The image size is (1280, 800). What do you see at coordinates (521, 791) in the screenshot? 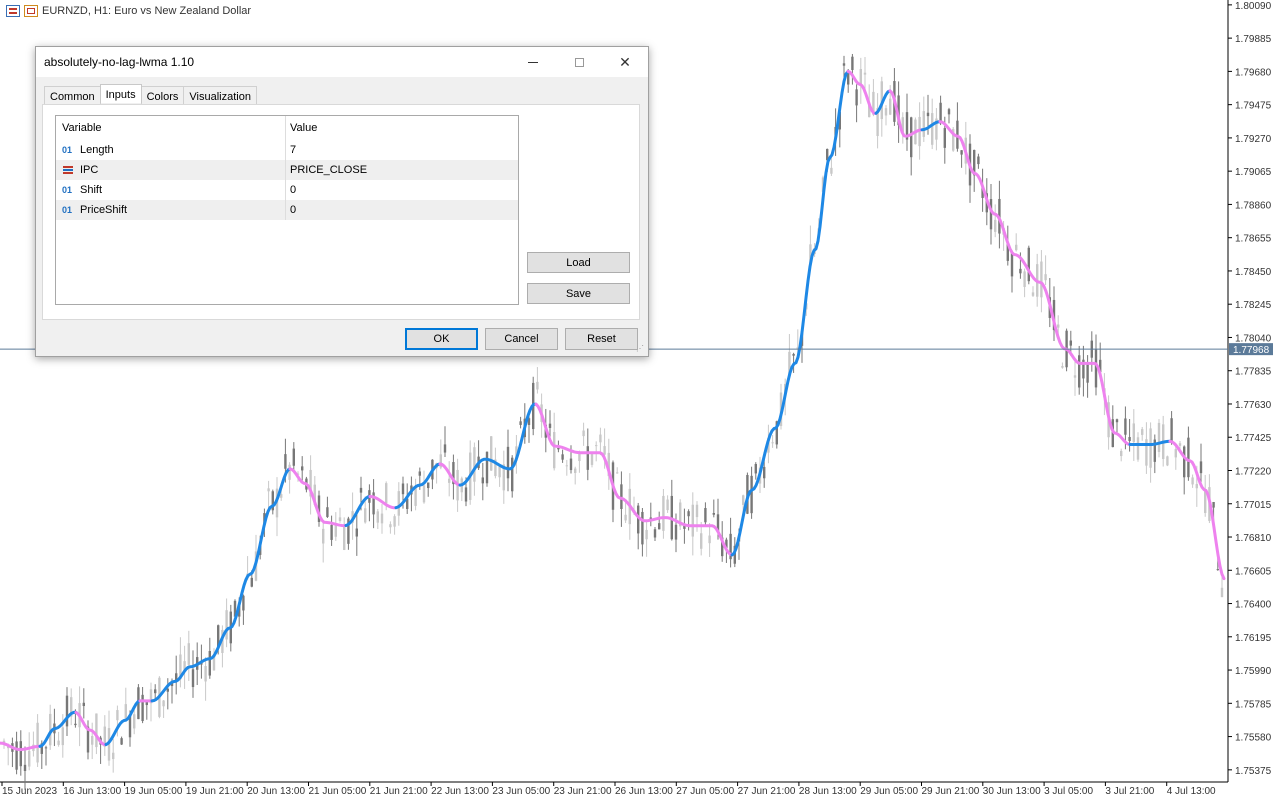
I see `time-label: 23 Jun 05:00` at bounding box center [521, 791].